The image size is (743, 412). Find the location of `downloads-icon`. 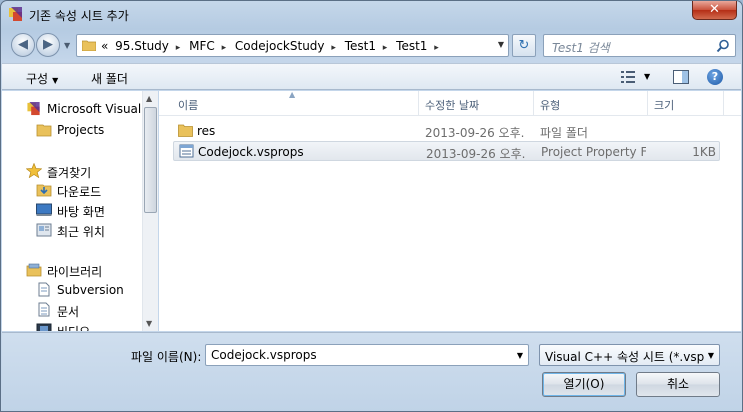

downloads-icon is located at coordinates (44, 190).